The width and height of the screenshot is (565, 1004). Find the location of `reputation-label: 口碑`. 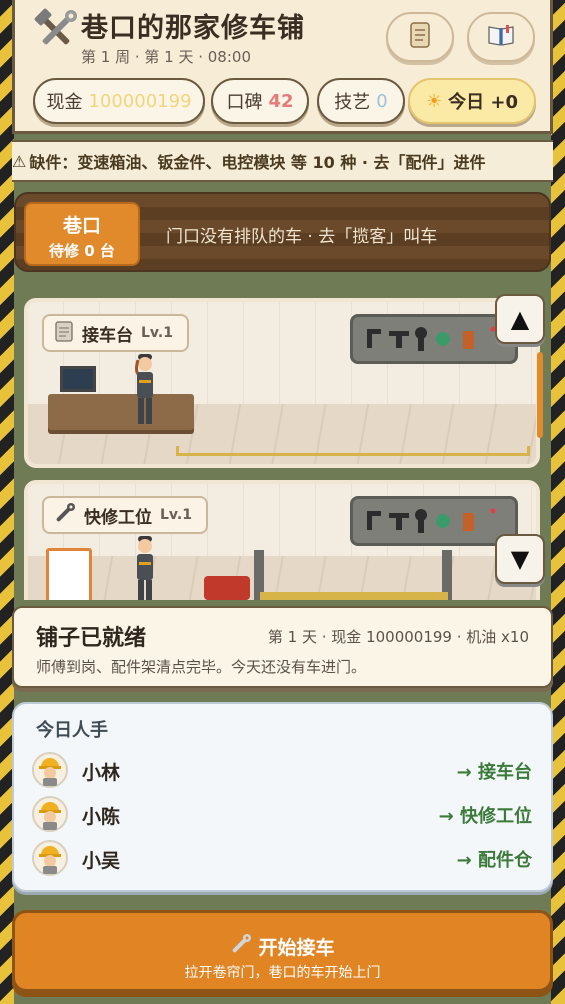

reputation-label: 口碑 is located at coordinates (244, 102).